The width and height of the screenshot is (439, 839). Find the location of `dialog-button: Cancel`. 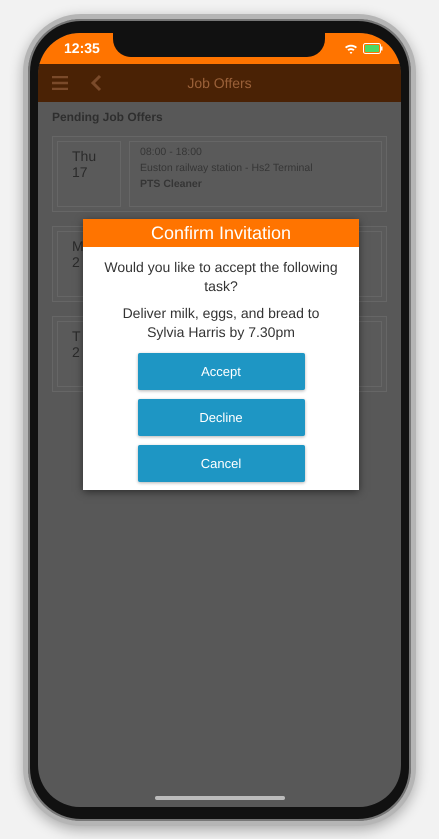

dialog-button: Cancel is located at coordinates (221, 463).